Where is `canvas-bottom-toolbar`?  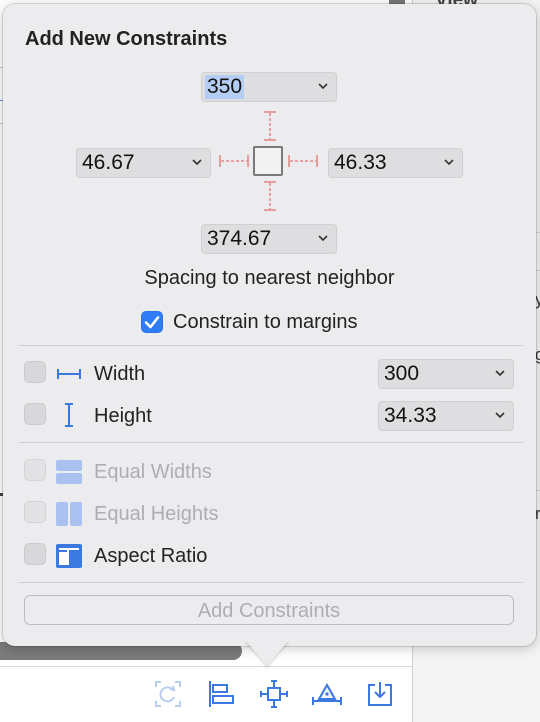 canvas-bottom-toolbar is located at coordinates (279, 694).